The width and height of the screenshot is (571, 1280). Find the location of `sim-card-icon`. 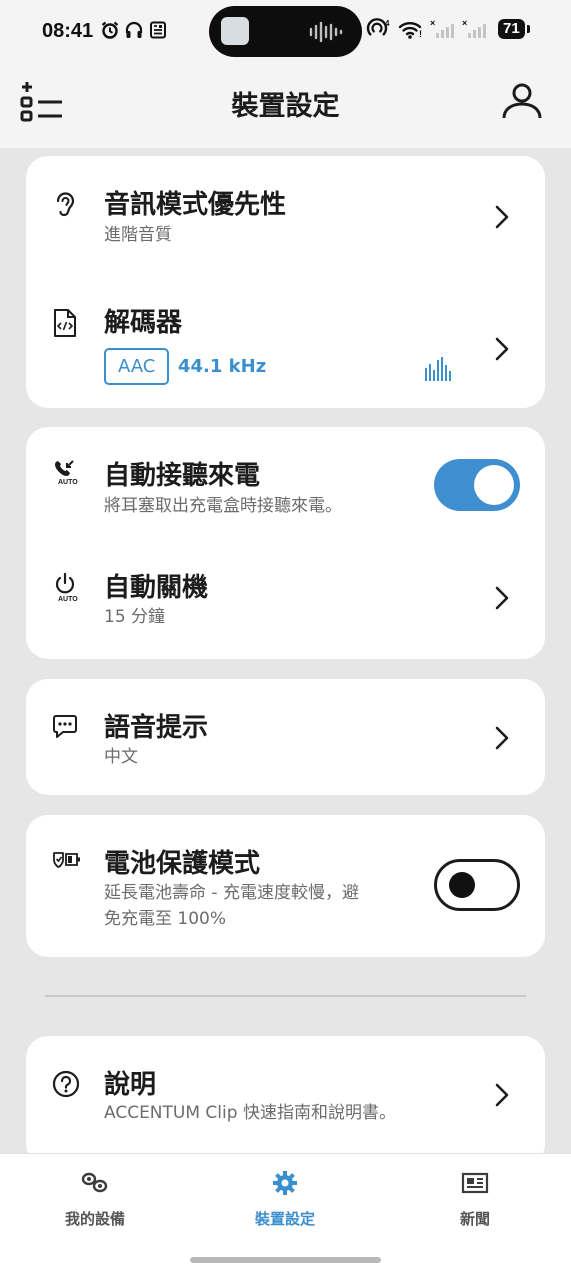

sim-card-icon is located at coordinates (158, 30).